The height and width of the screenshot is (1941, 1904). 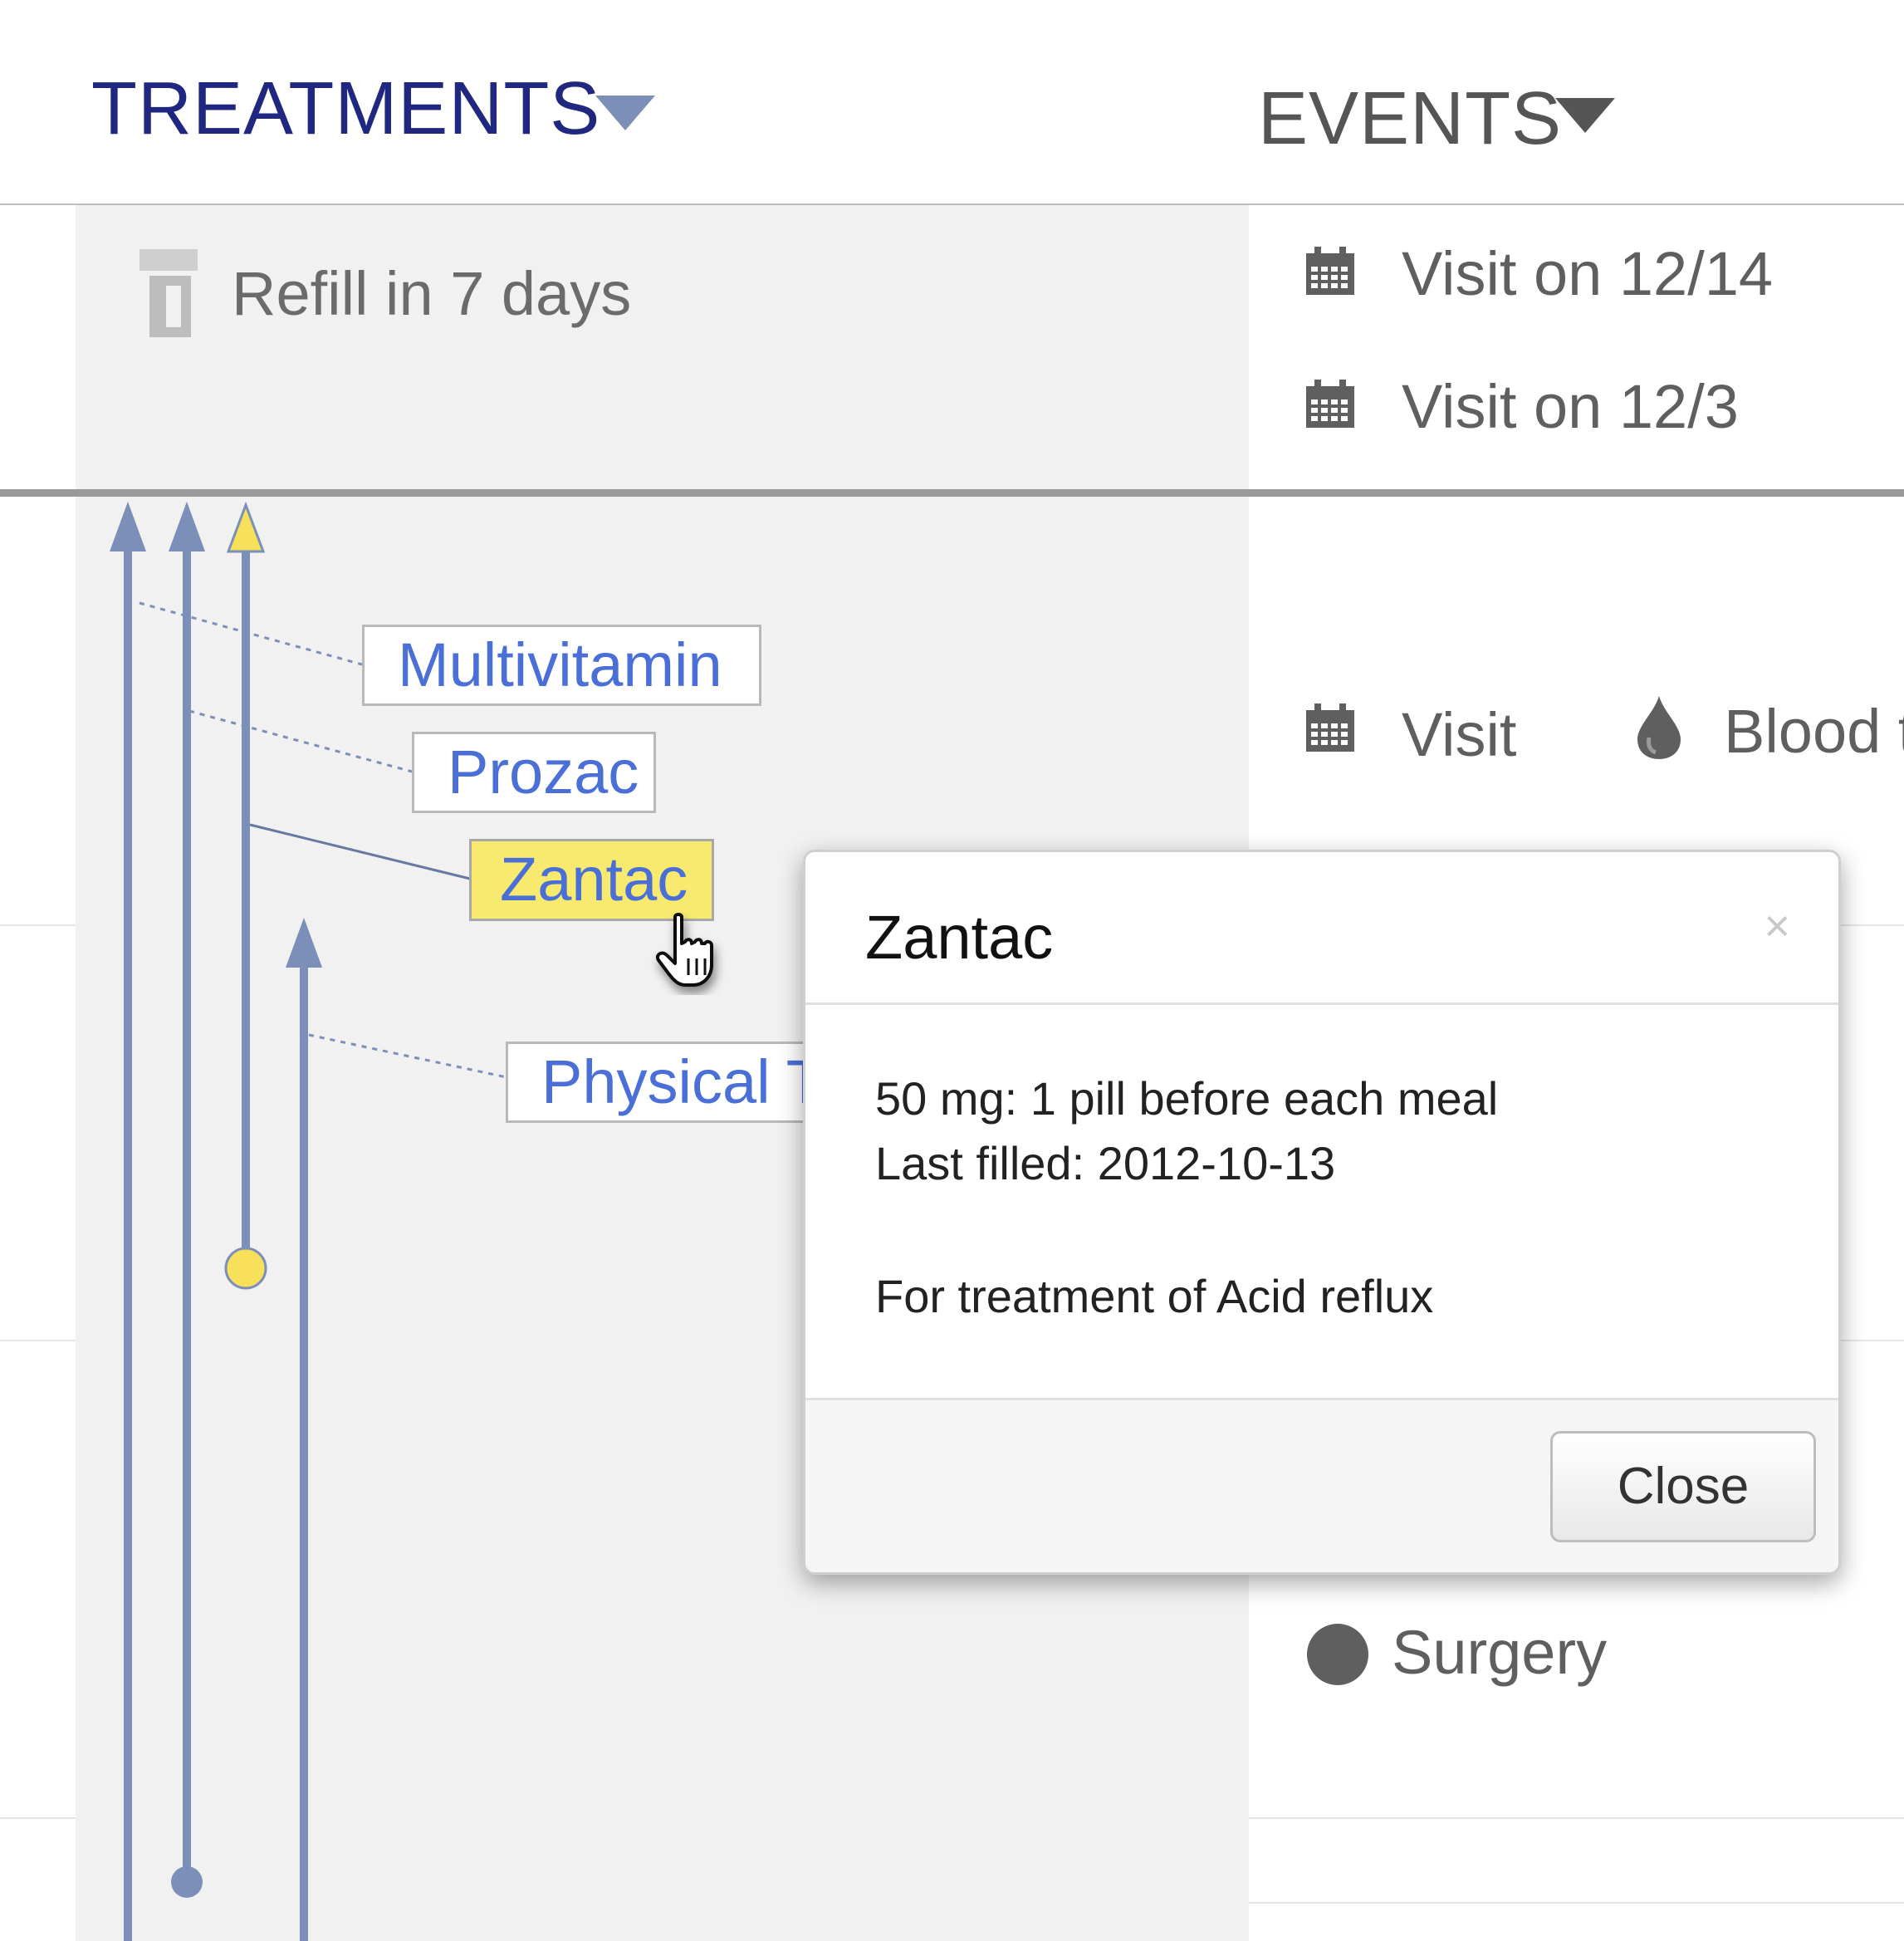 What do you see at coordinates (1321, 1399) in the screenshot?
I see `modal-footer-divider` at bounding box center [1321, 1399].